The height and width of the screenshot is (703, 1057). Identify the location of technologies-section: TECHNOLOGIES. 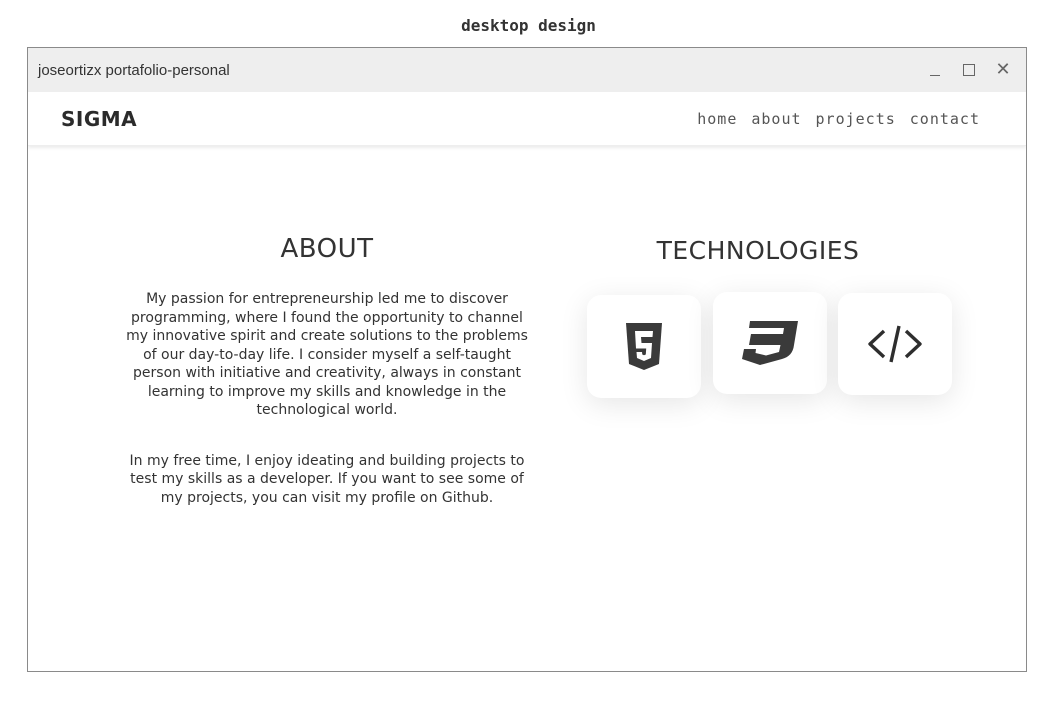
(760, 317).